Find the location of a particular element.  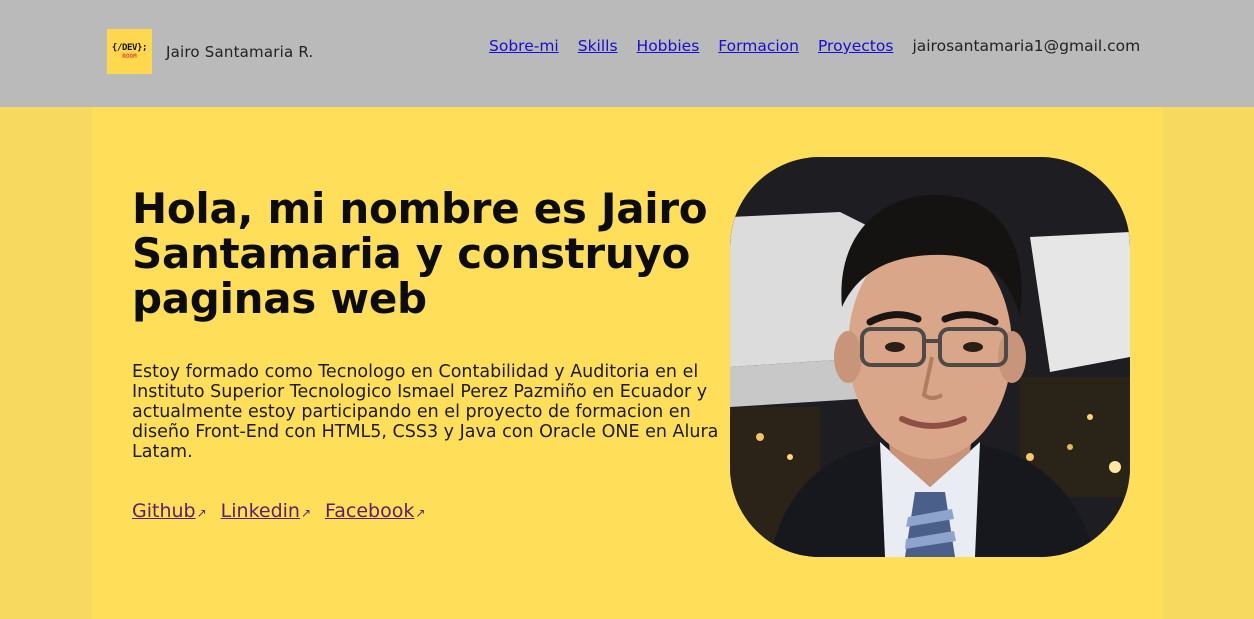

linkedin-link-label: Linkedin is located at coordinates (260, 511).